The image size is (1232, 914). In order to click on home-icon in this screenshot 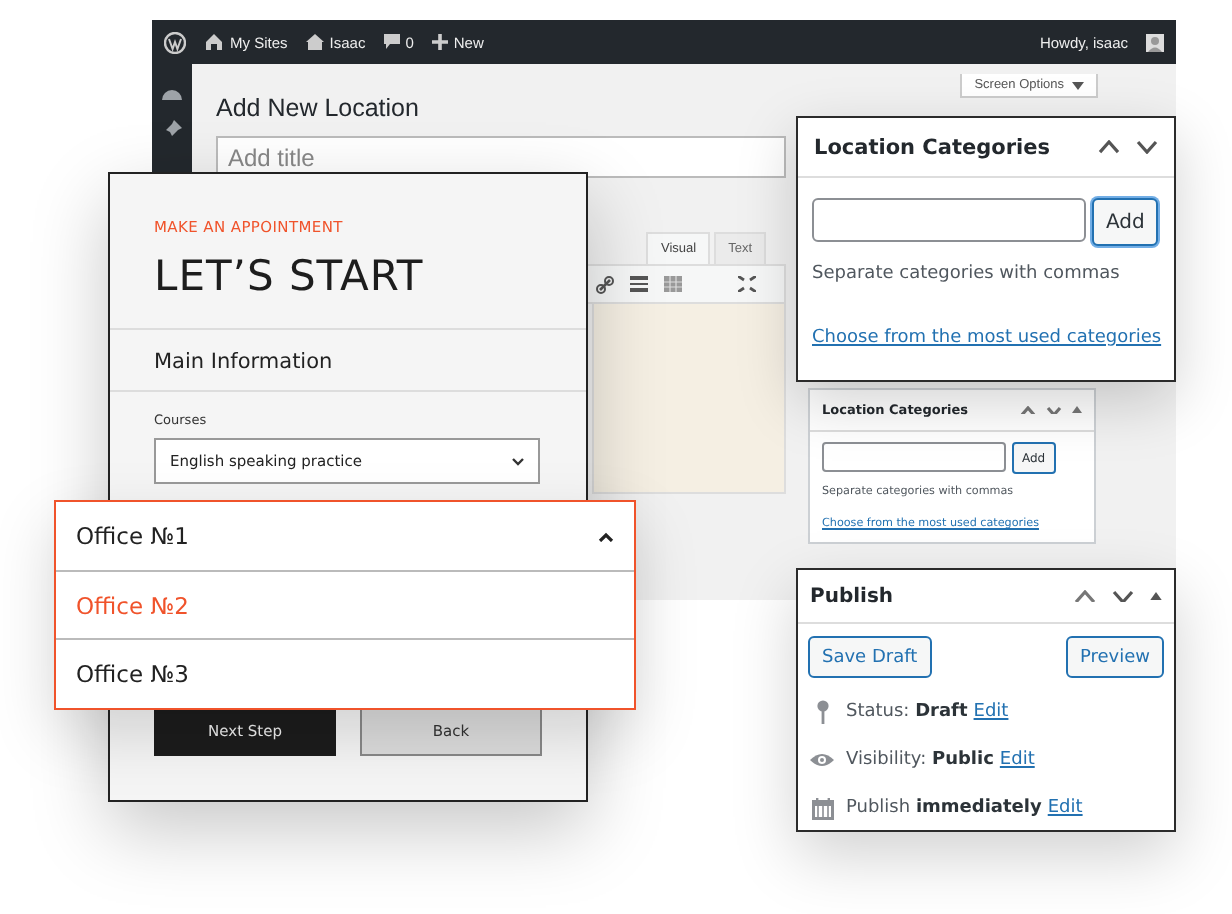, I will do `click(314, 42)`.